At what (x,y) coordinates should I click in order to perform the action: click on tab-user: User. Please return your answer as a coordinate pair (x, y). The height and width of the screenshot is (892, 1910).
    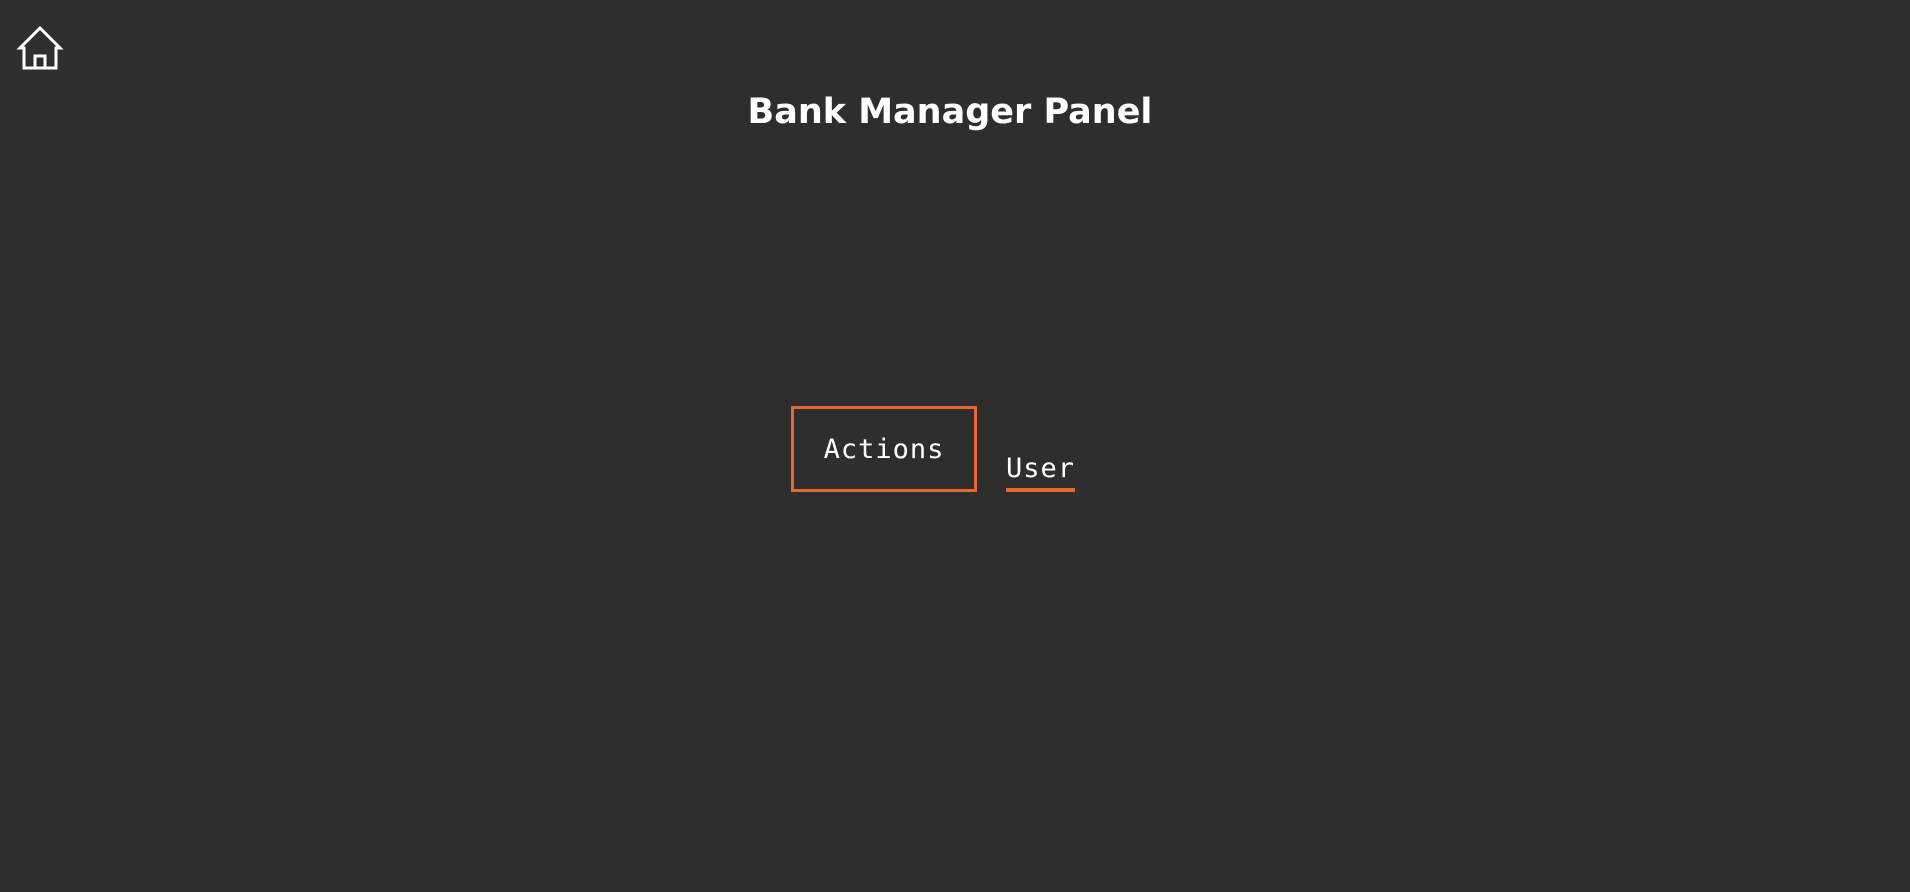
    Looking at the image, I should click on (1041, 471).